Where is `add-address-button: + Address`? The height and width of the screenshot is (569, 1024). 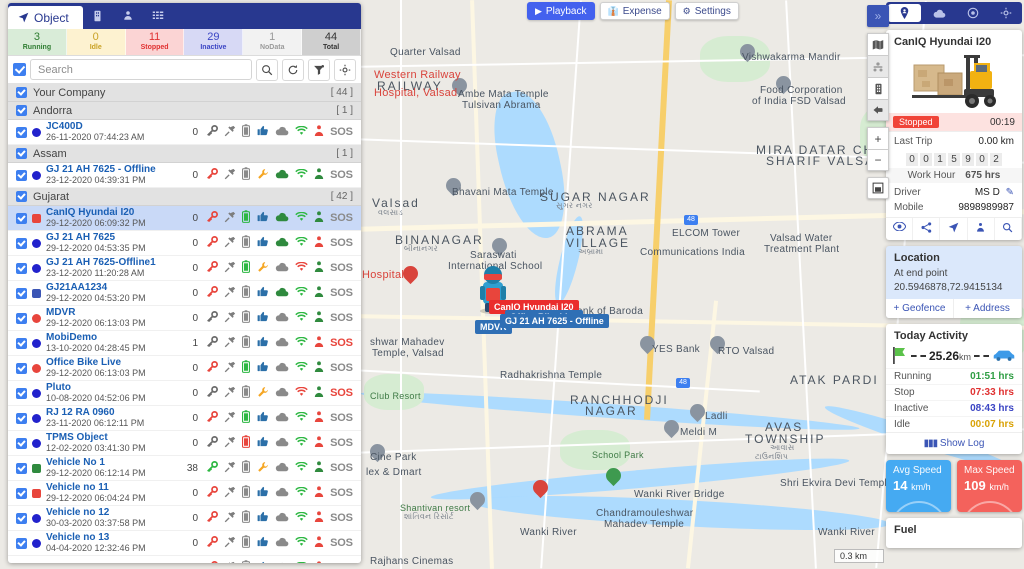
add-address-button: + Address is located at coordinates (988, 308).